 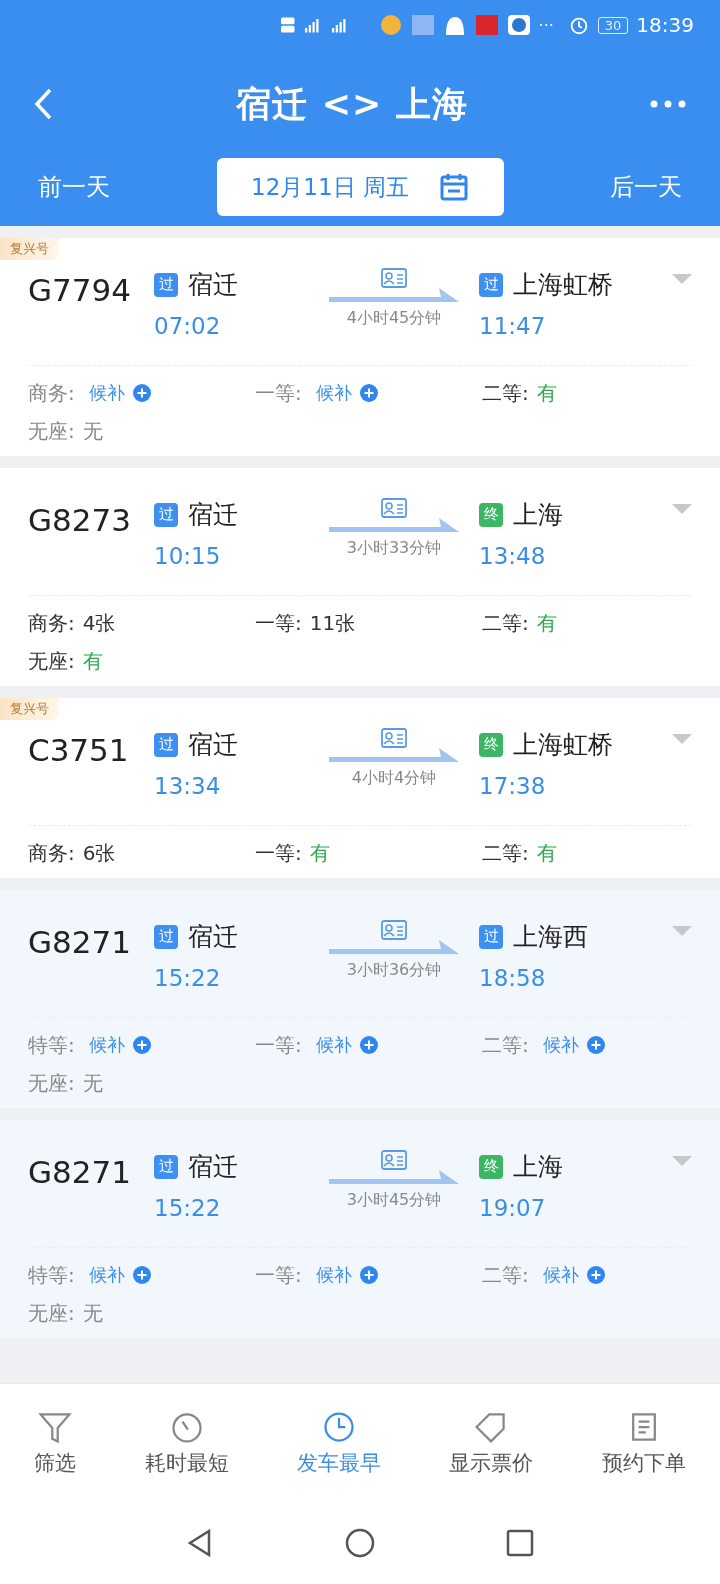 What do you see at coordinates (352, 104) in the screenshot?
I see `route-title: 宿迁 <> 上海` at bounding box center [352, 104].